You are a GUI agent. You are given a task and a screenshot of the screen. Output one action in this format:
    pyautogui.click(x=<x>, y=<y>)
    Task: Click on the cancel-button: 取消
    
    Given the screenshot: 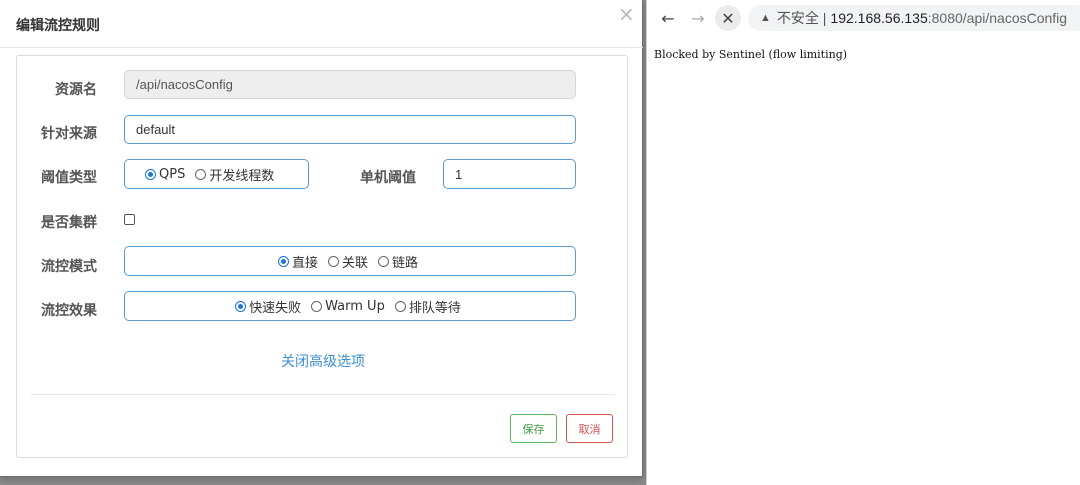 What is the action you would take?
    pyautogui.click(x=589, y=428)
    